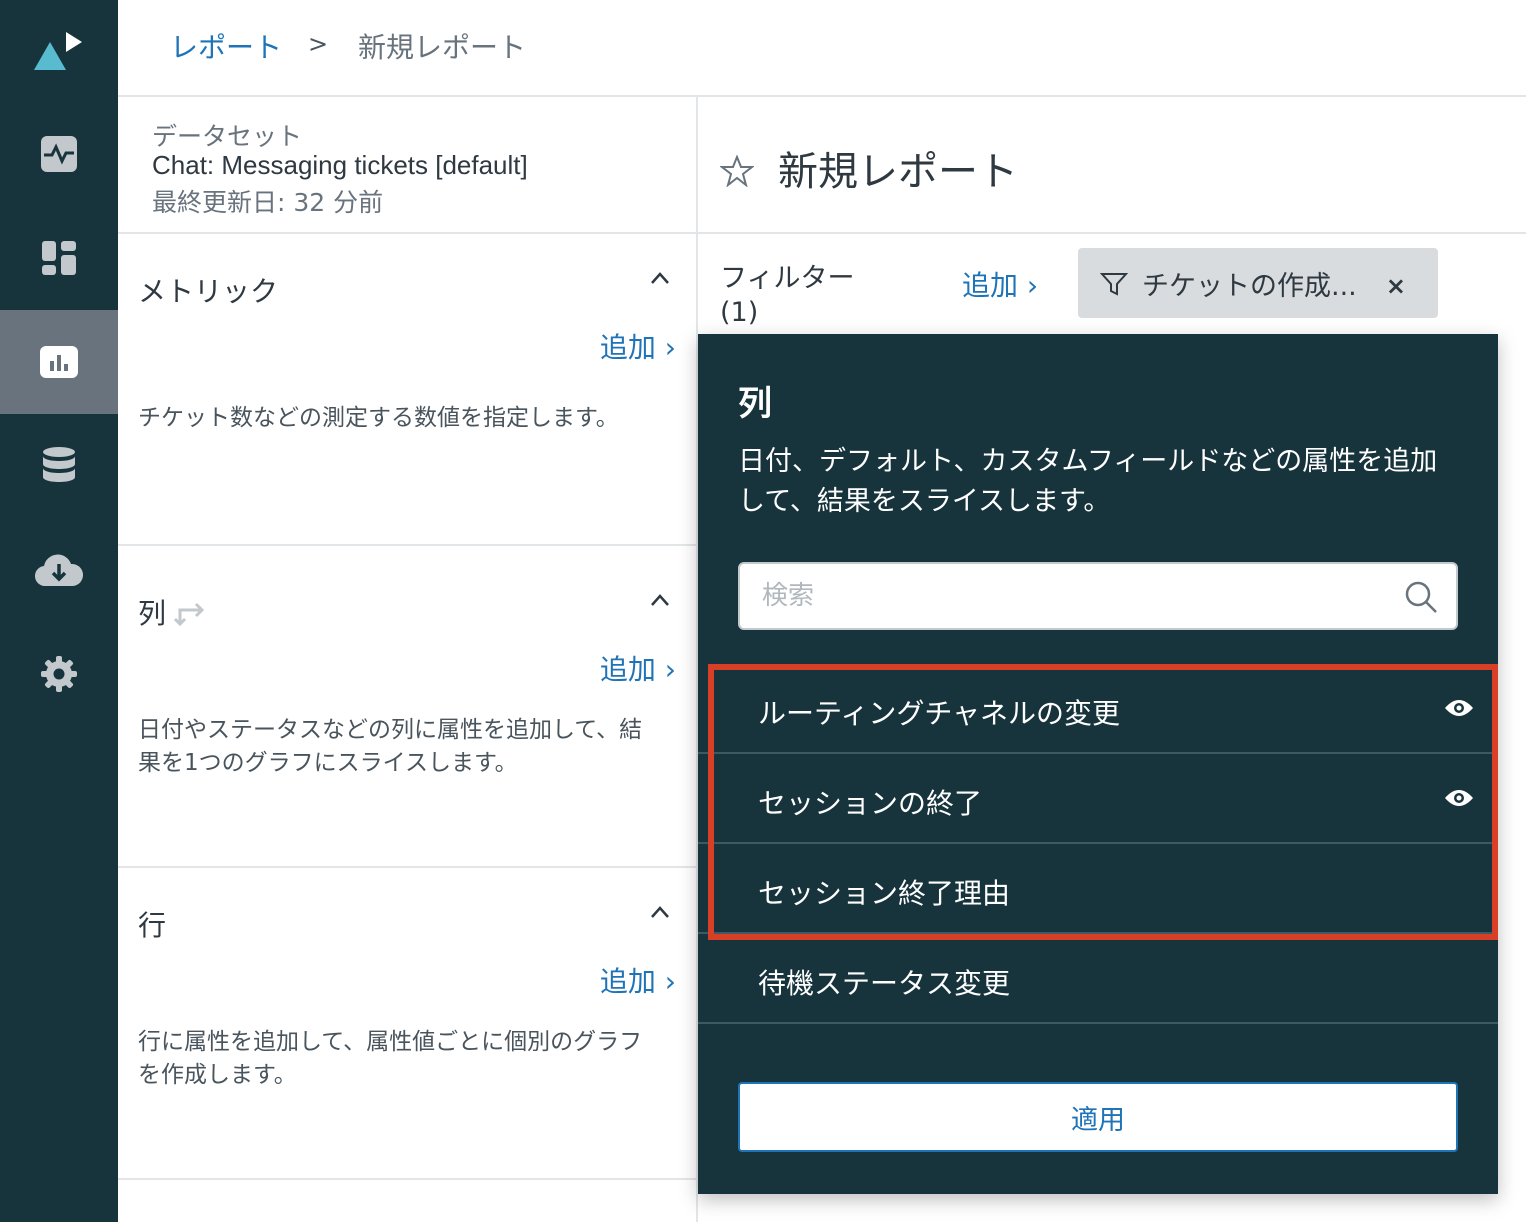  What do you see at coordinates (1098, 979) in the screenshot?
I see `list-item: 待機ステータス変更` at bounding box center [1098, 979].